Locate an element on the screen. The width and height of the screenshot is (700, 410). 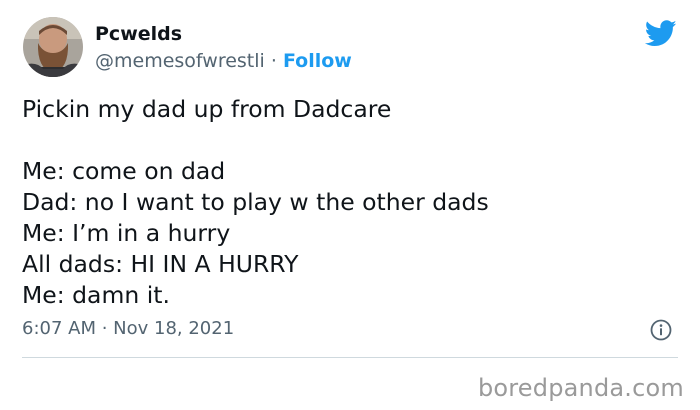
watermark: boredpanda.com is located at coordinates (580, 388).